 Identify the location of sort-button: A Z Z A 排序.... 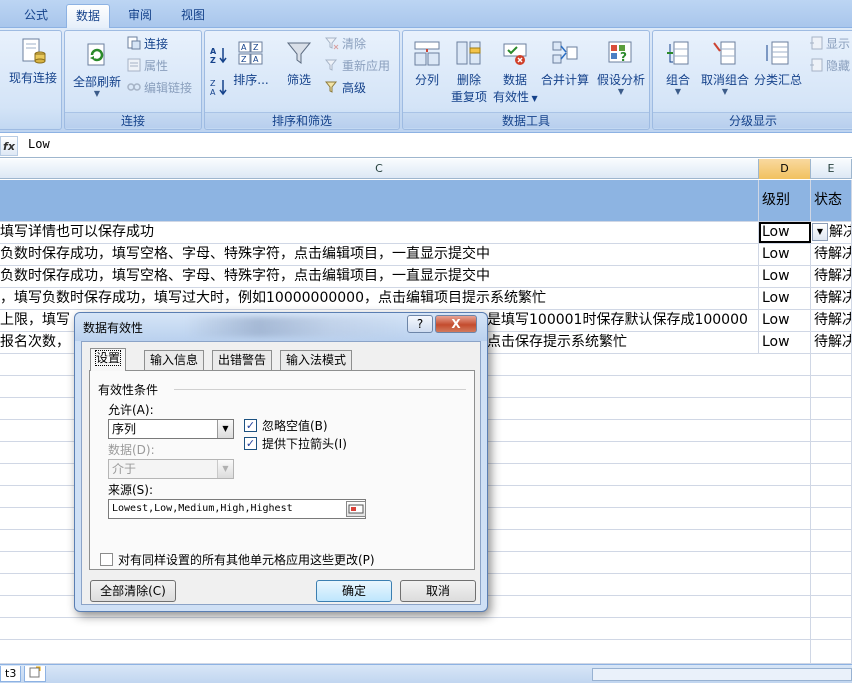
(251, 63).